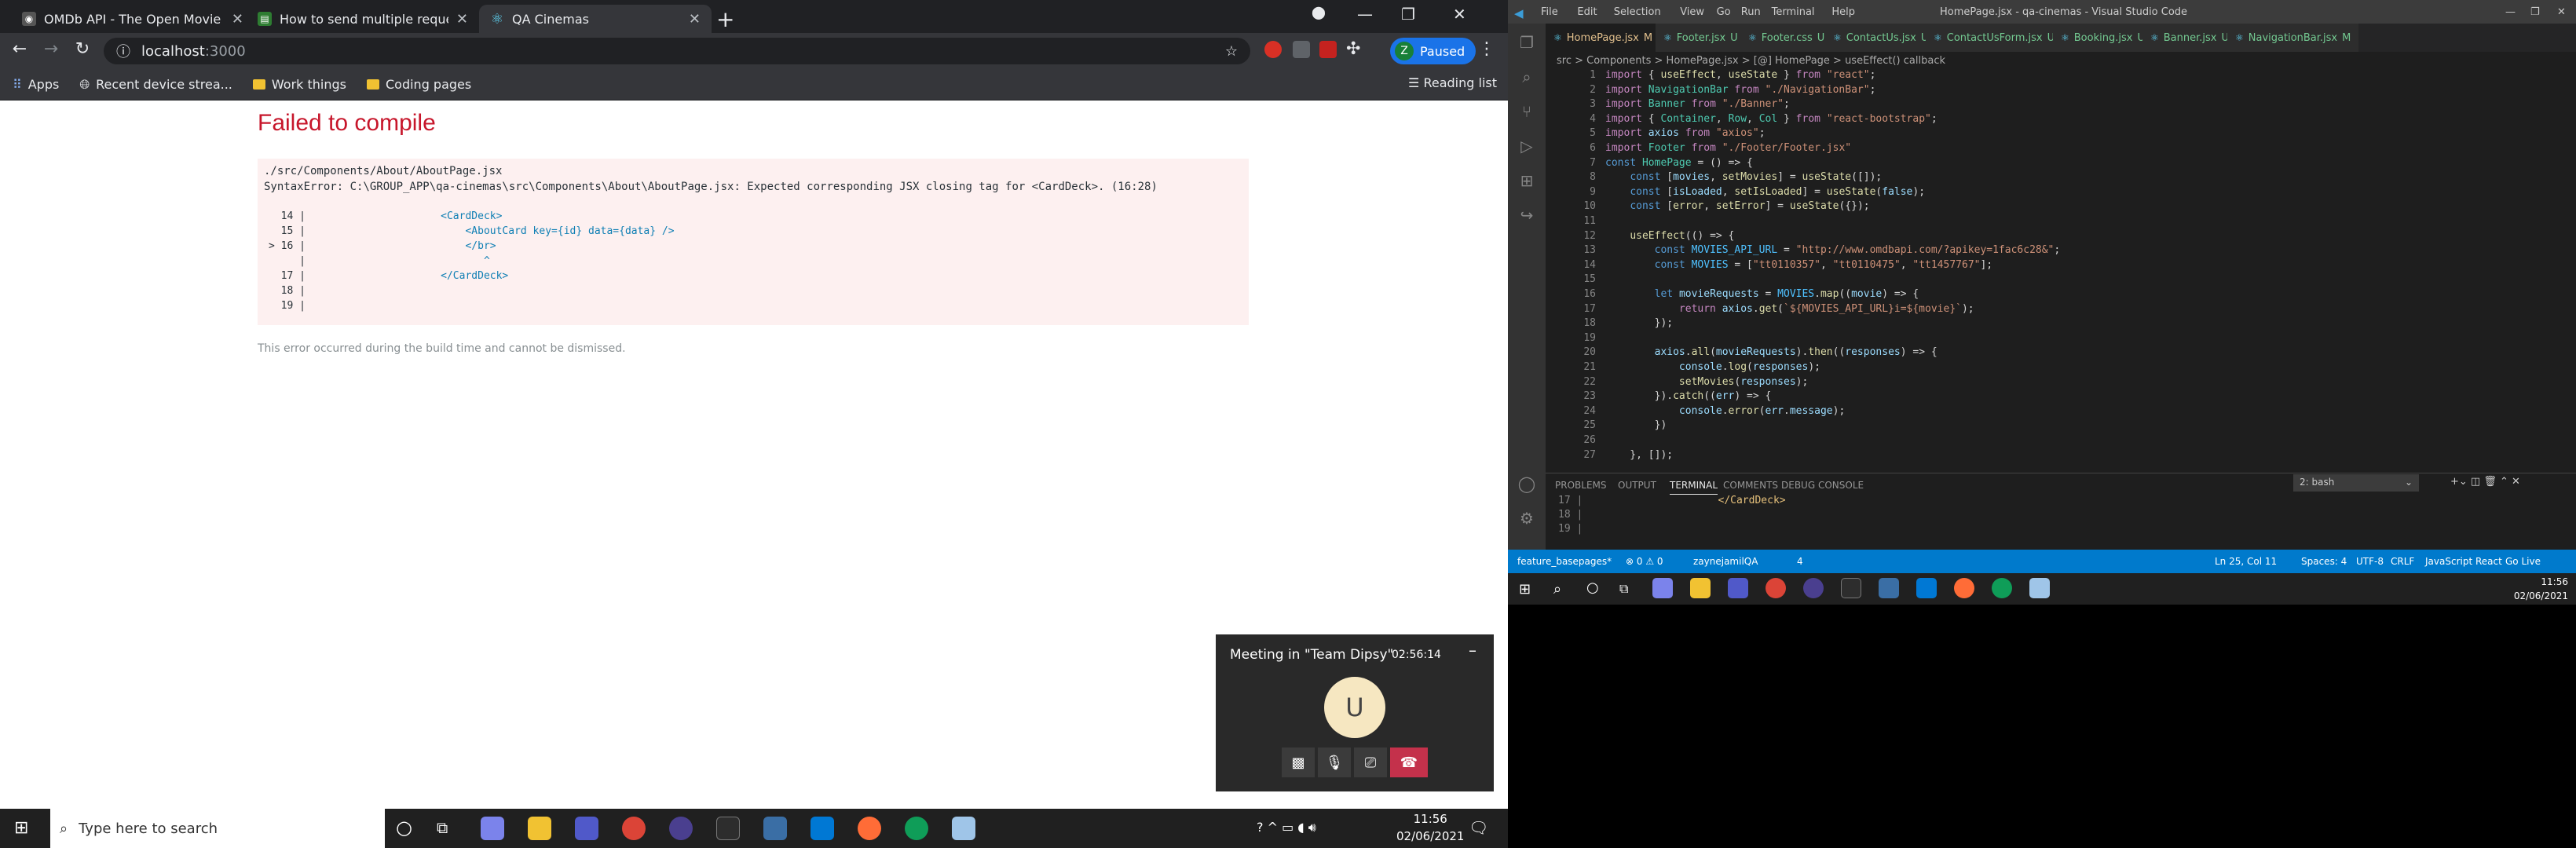 This screenshot has width=2576, height=848. What do you see at coordinates (596, 19) in the screenshot?
I see `tab-qa-cinemas: ⚛ QA Cinemas ✕` at bounding box center [596, 19].